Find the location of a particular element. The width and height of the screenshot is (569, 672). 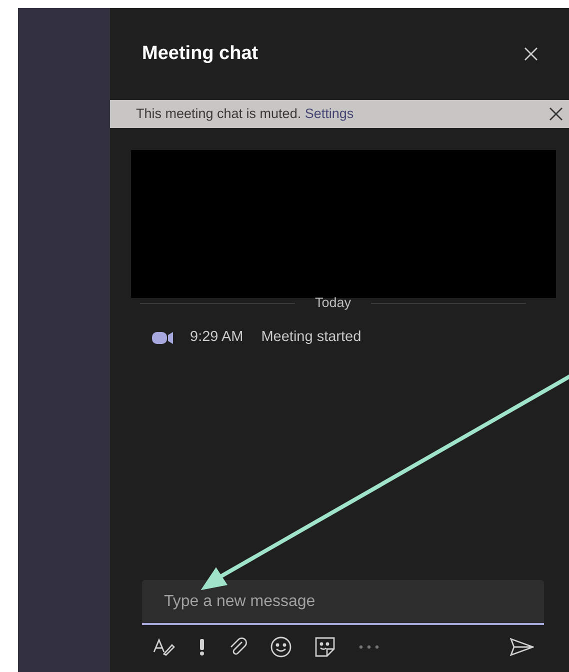

smiley-icon is located at coordinates (281, 647).